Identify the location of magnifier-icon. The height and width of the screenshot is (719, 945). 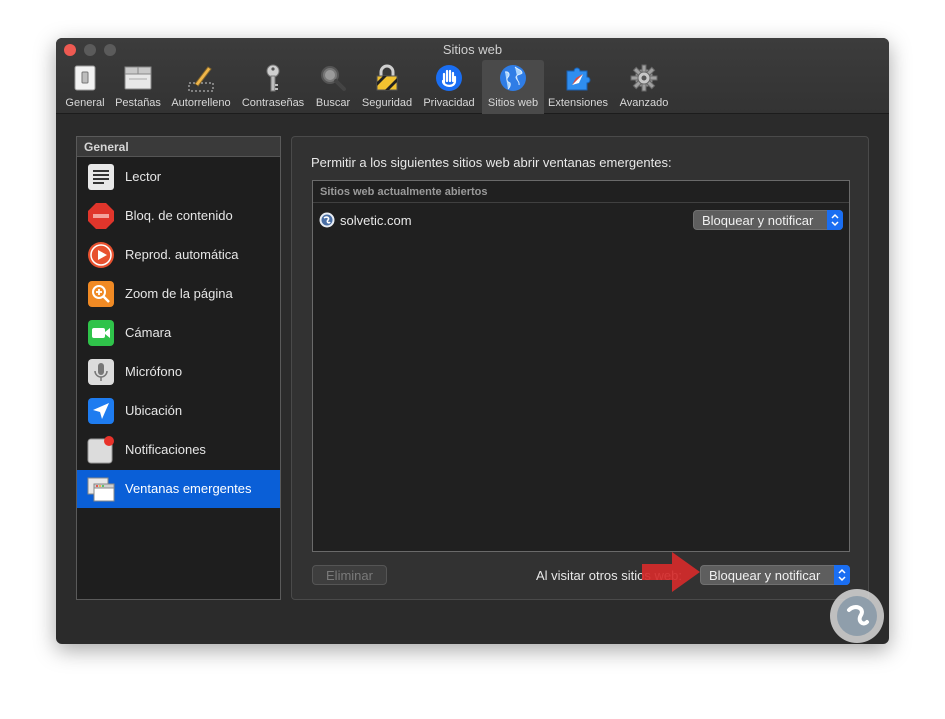
(333, 78).